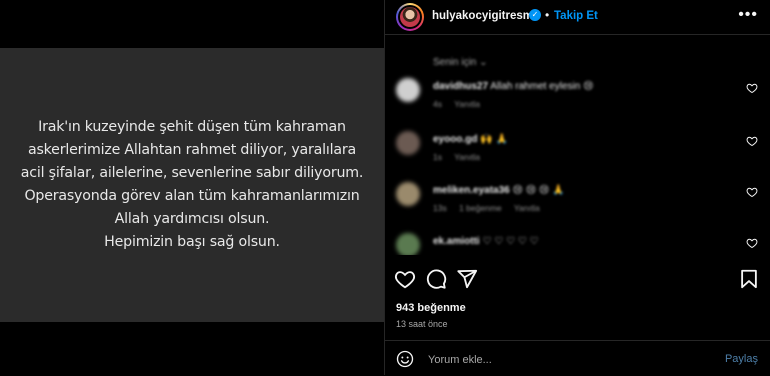  Describe the element at coordinates (467, 279) in the screenshot. I see `share-icon` at that location.